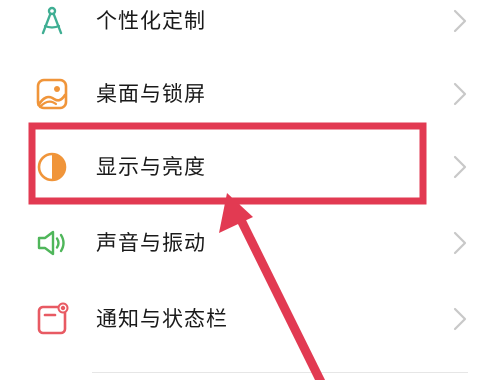 This screenshot has height=380, width=500. Describe the element at coordinates (151, 94) in the screenshot. I see `settings-item-label: 桌面与锁屏` at that location.